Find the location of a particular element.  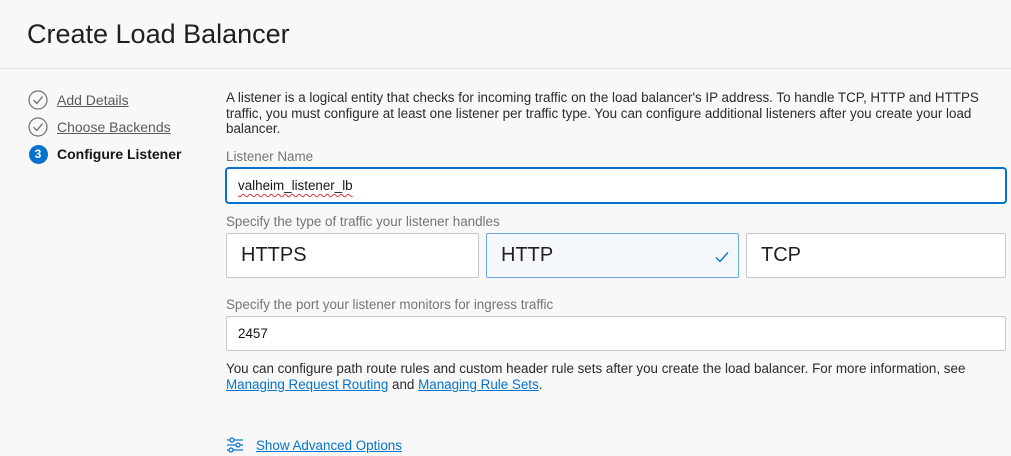

listener-name-label: Listener Name is located at coordinates (270, 156).